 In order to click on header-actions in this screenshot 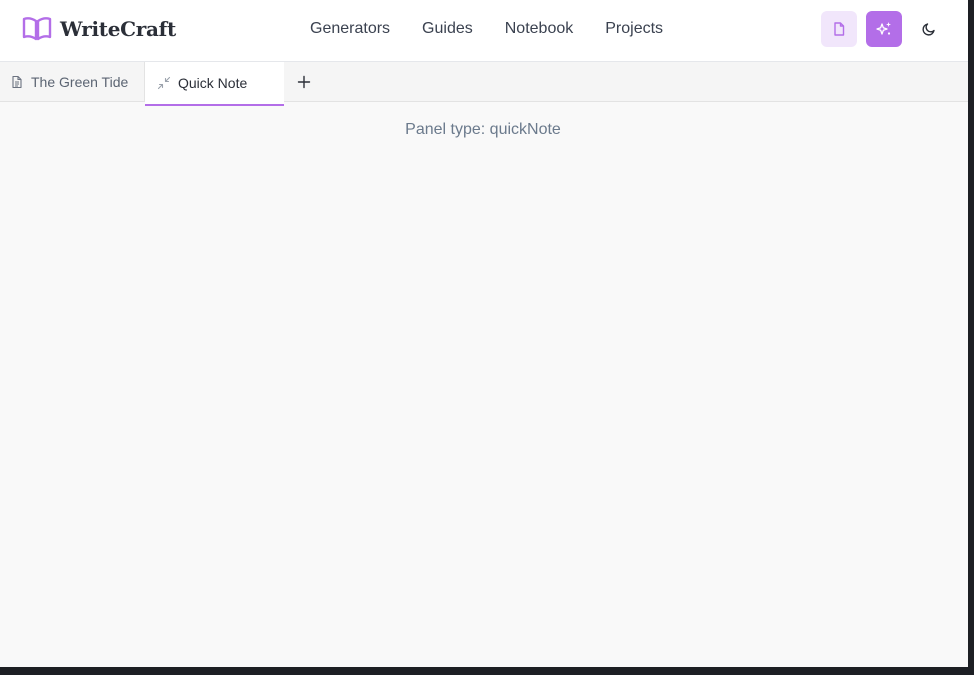, I will do `click(888, 29)`.